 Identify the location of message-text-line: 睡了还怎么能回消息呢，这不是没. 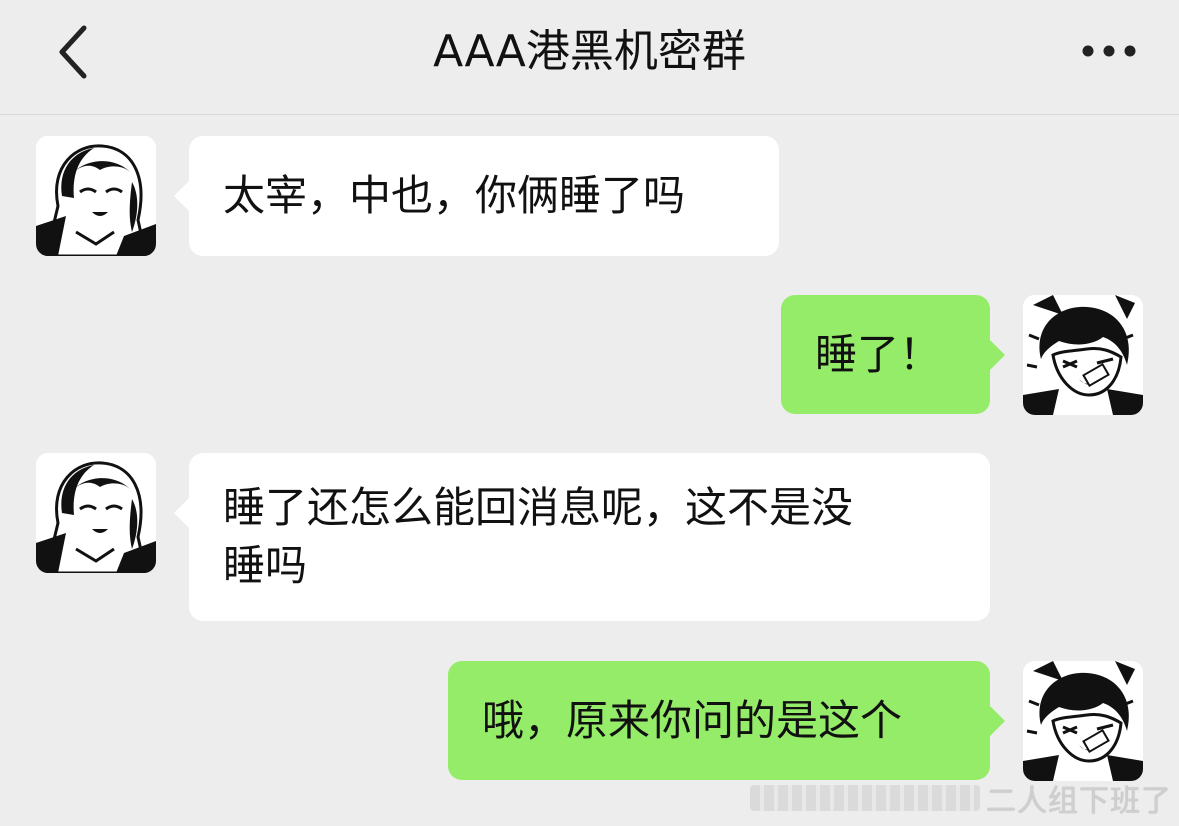
(538, 507).